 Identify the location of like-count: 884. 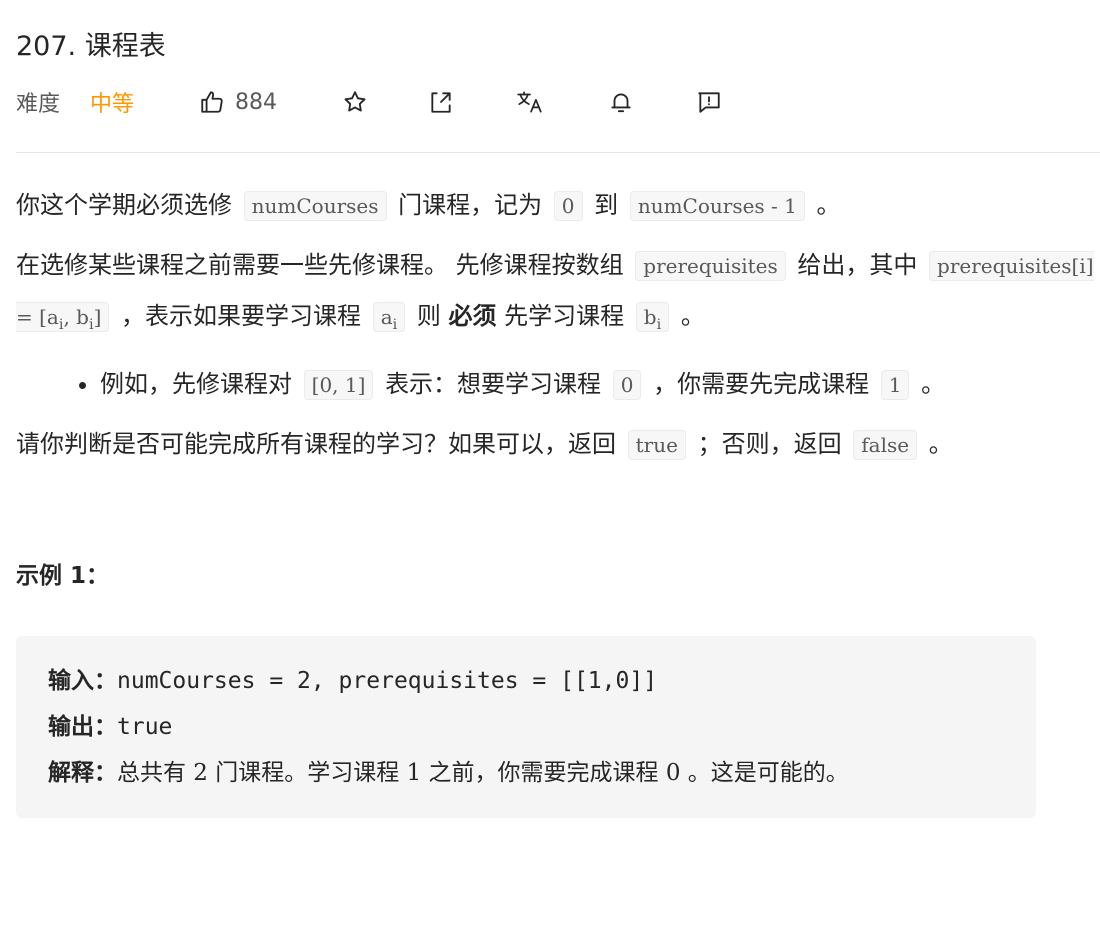
(256, 102).